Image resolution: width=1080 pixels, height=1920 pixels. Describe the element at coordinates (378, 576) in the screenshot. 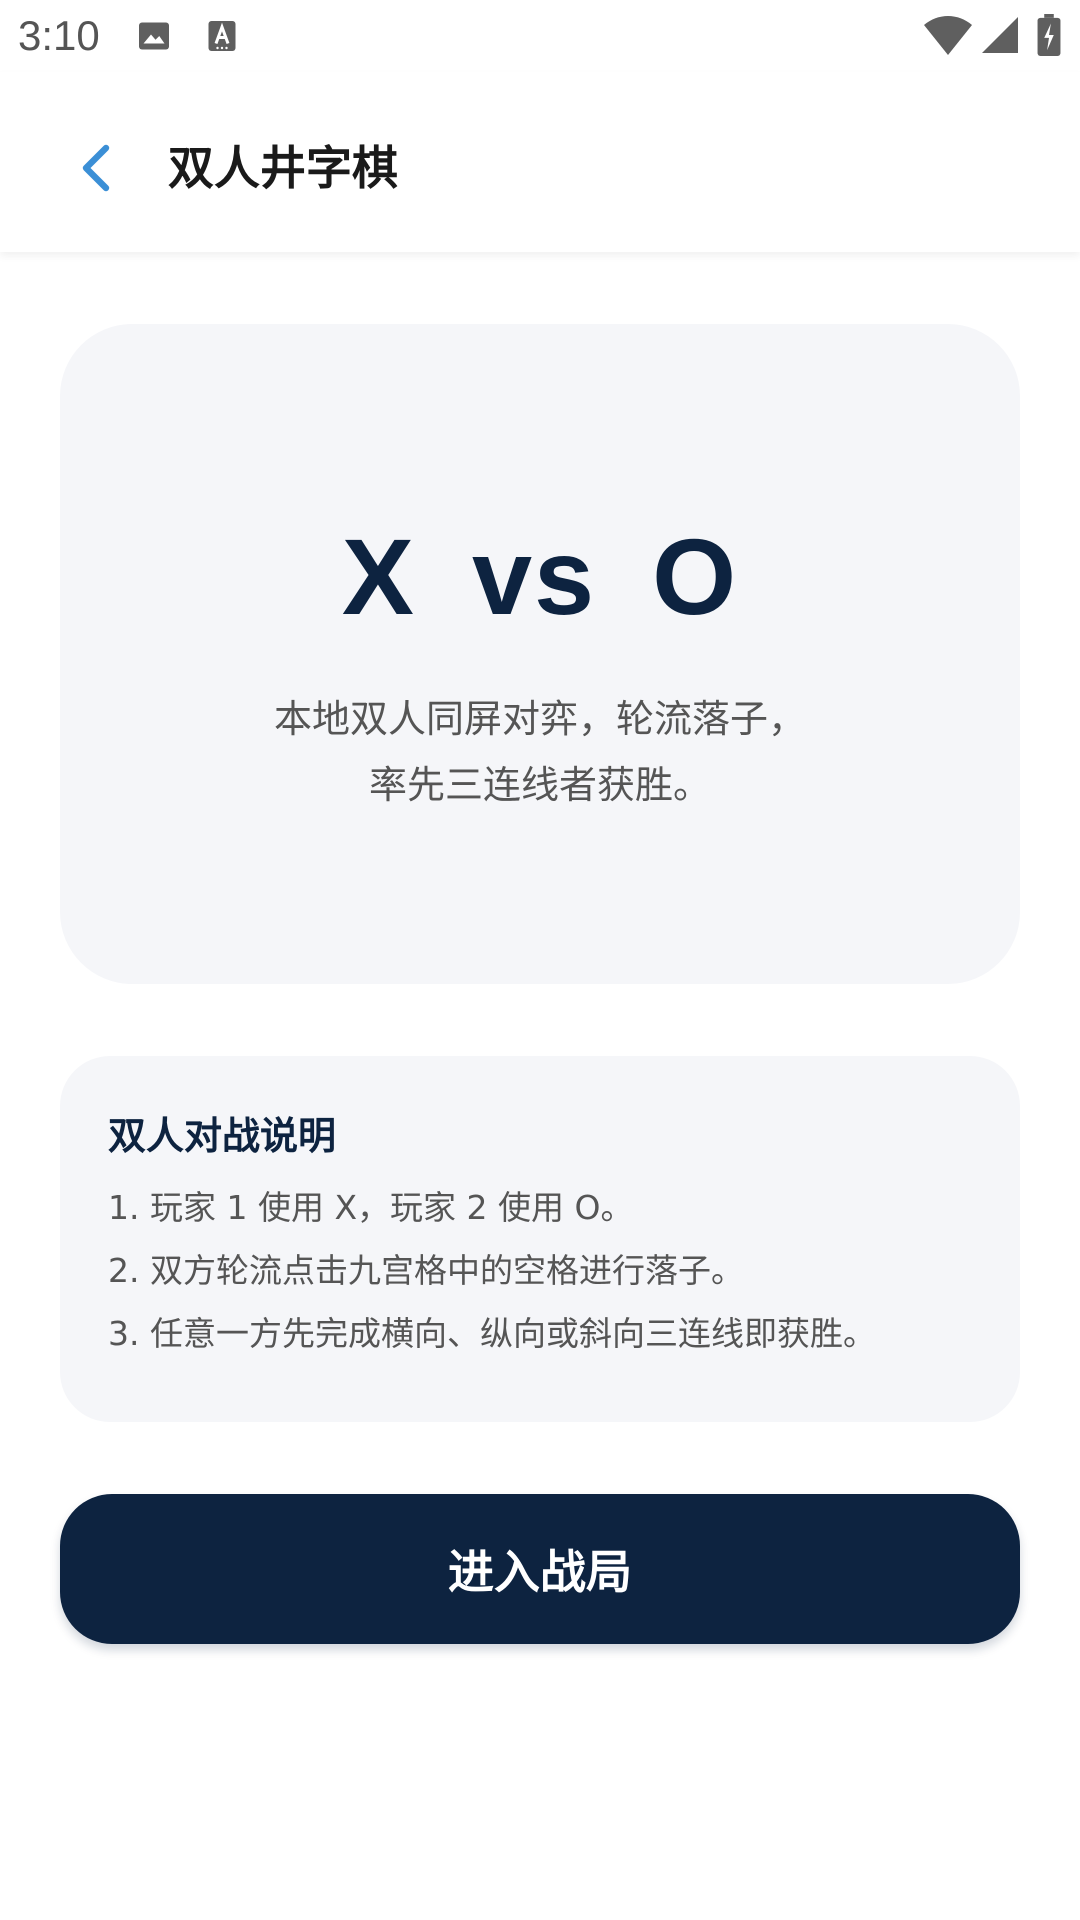

I see `x-mark: X` at that location.